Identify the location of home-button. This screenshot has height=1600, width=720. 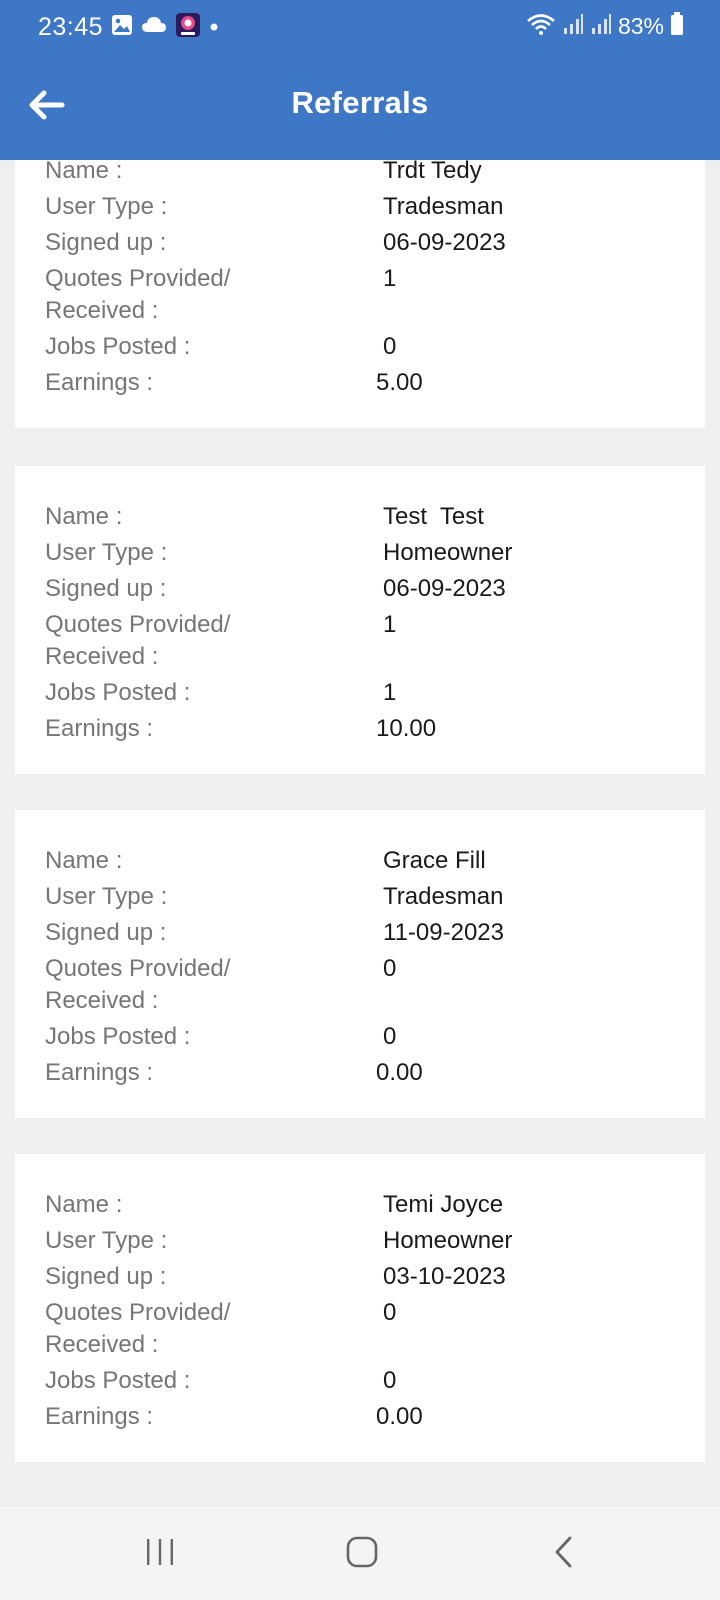
(362, 1554).